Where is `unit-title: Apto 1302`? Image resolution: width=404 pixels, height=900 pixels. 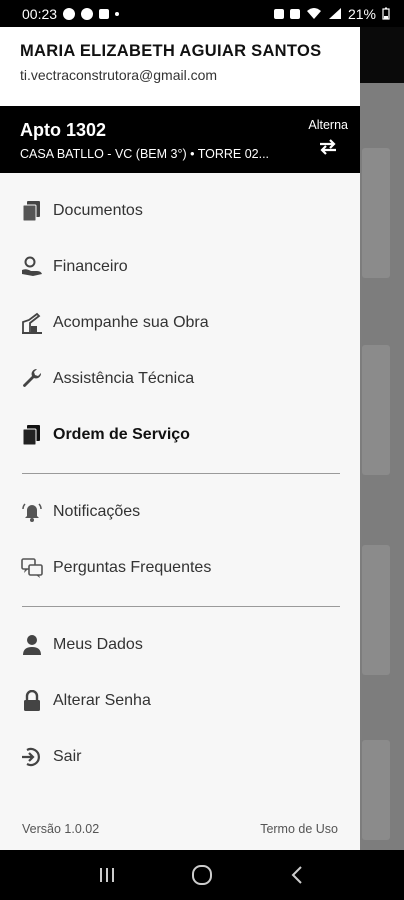 unit-title: Apto 1302 is located at coordinates (63, 130).